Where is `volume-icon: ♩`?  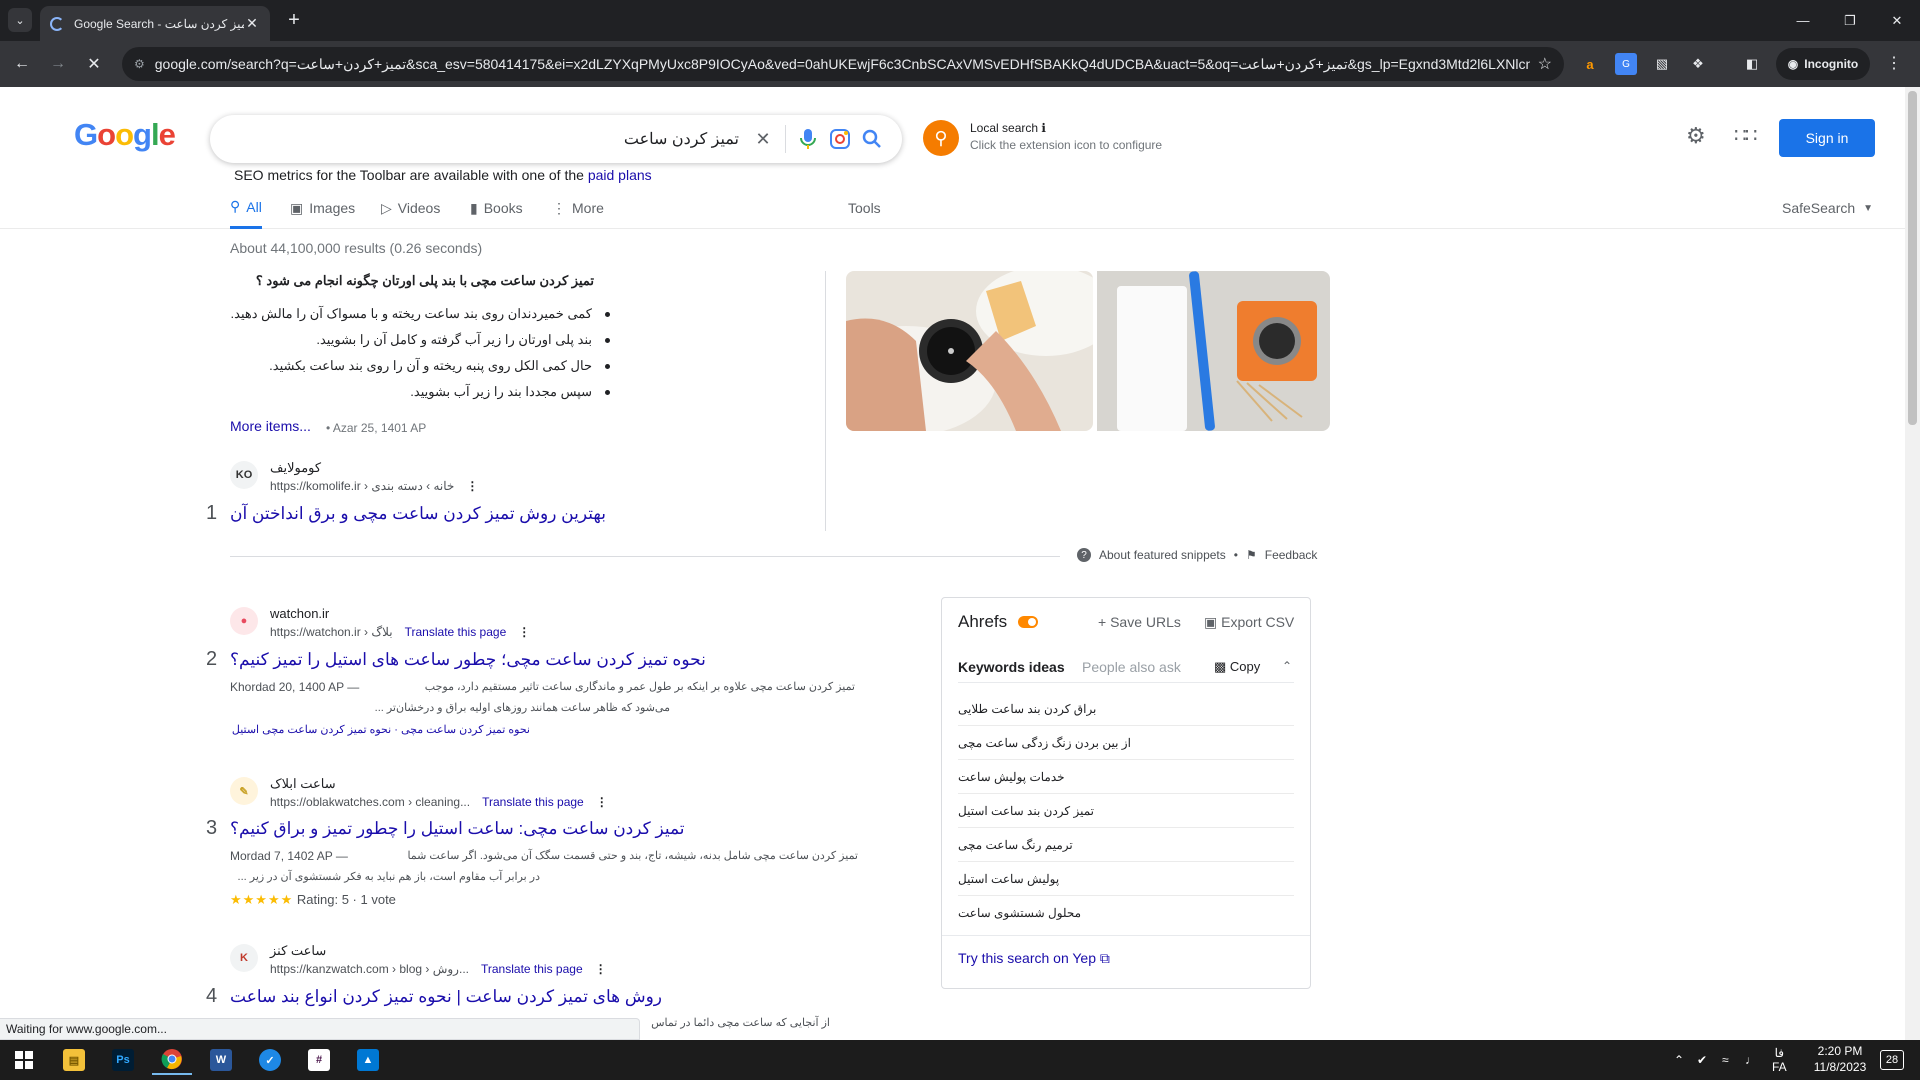
volume-icon: ♩ is located at coordinates (1751, 1060).